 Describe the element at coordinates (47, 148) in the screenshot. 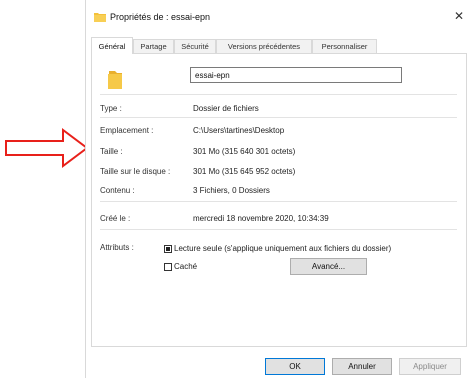

I see `red-arrow-icon` at that location.